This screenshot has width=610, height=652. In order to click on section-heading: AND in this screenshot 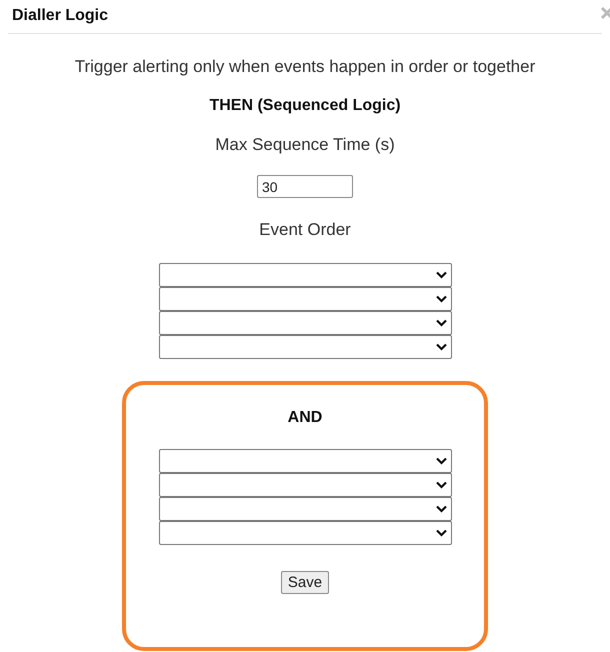, I will do `click(305, 418)`.